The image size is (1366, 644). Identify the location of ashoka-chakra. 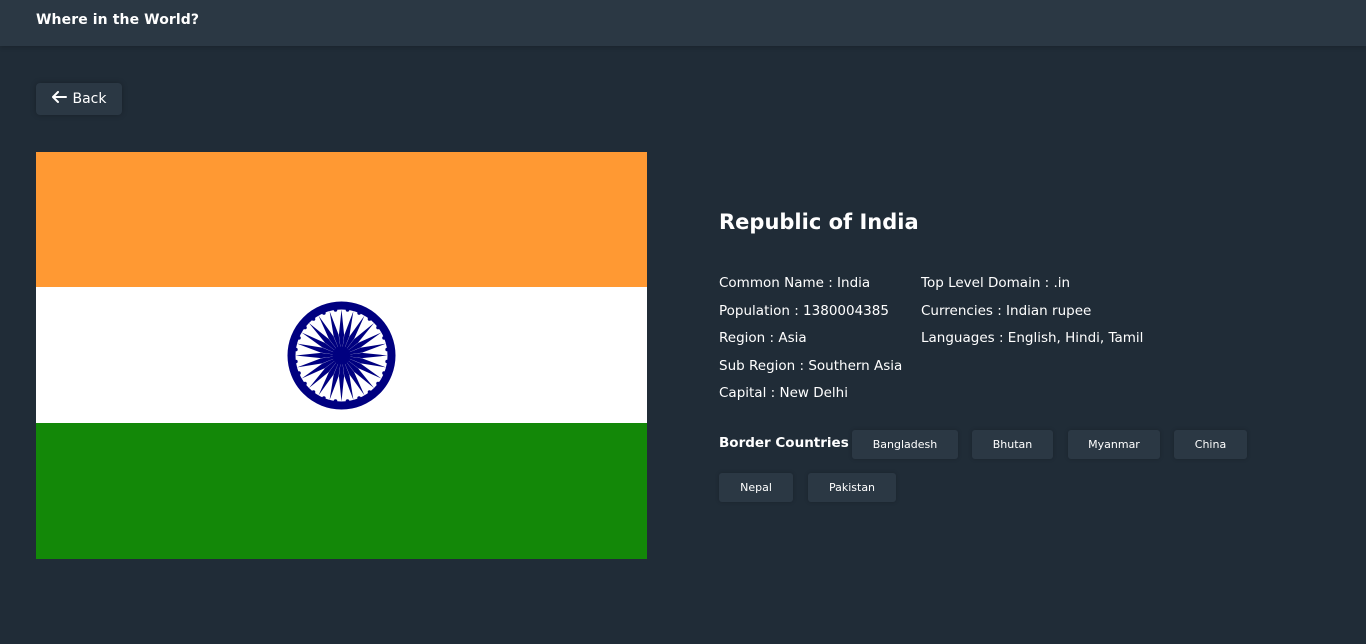
(341, 355).